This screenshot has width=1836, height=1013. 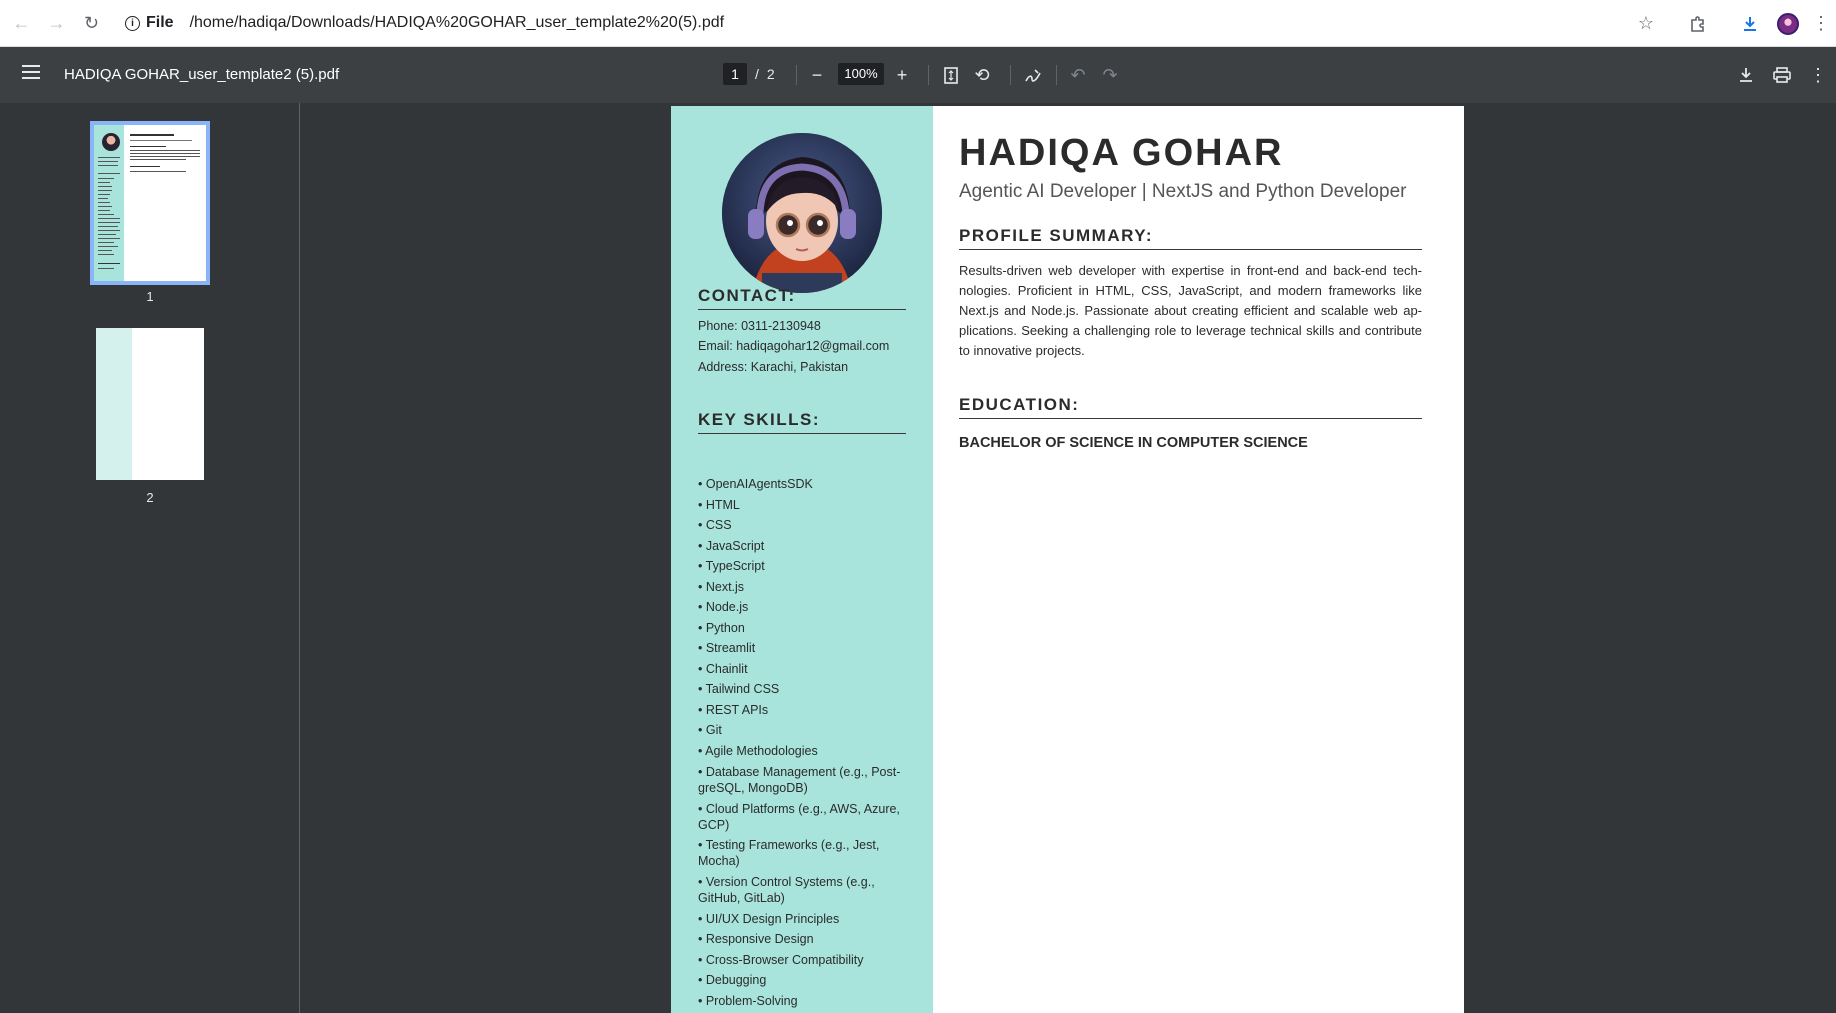 I want to click on undo-icon: ↶, so click(x=1078, y=75).